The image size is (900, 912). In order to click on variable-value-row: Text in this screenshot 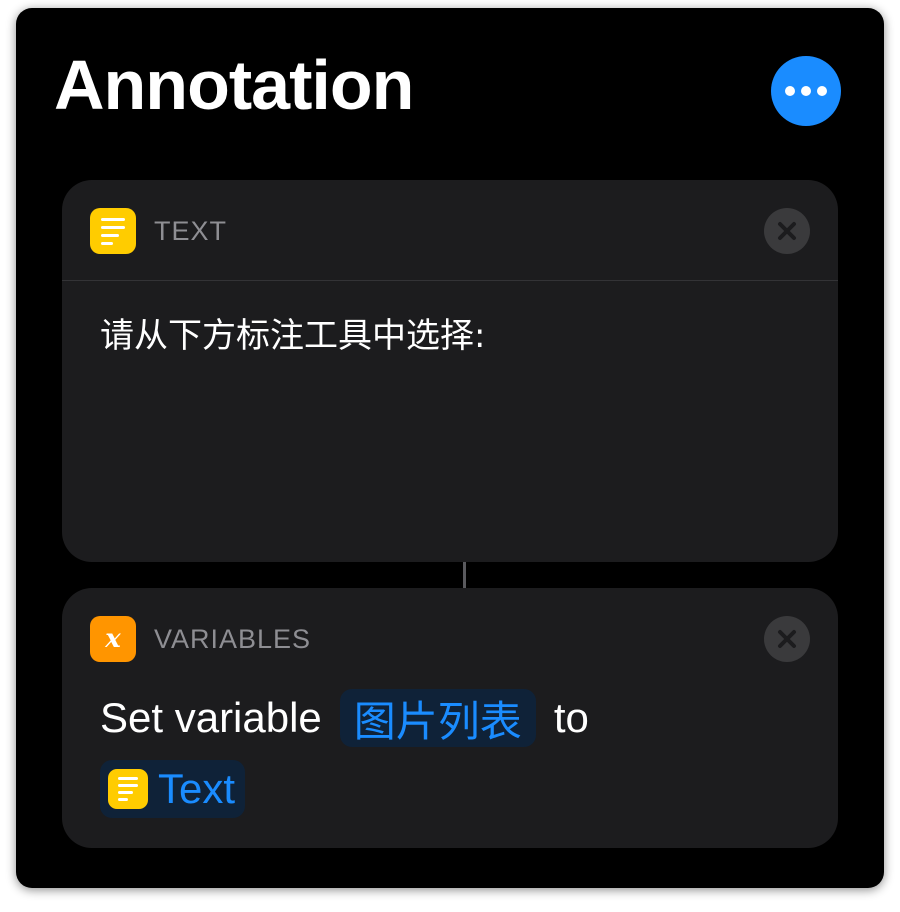, I will do `click(173, 789)`.